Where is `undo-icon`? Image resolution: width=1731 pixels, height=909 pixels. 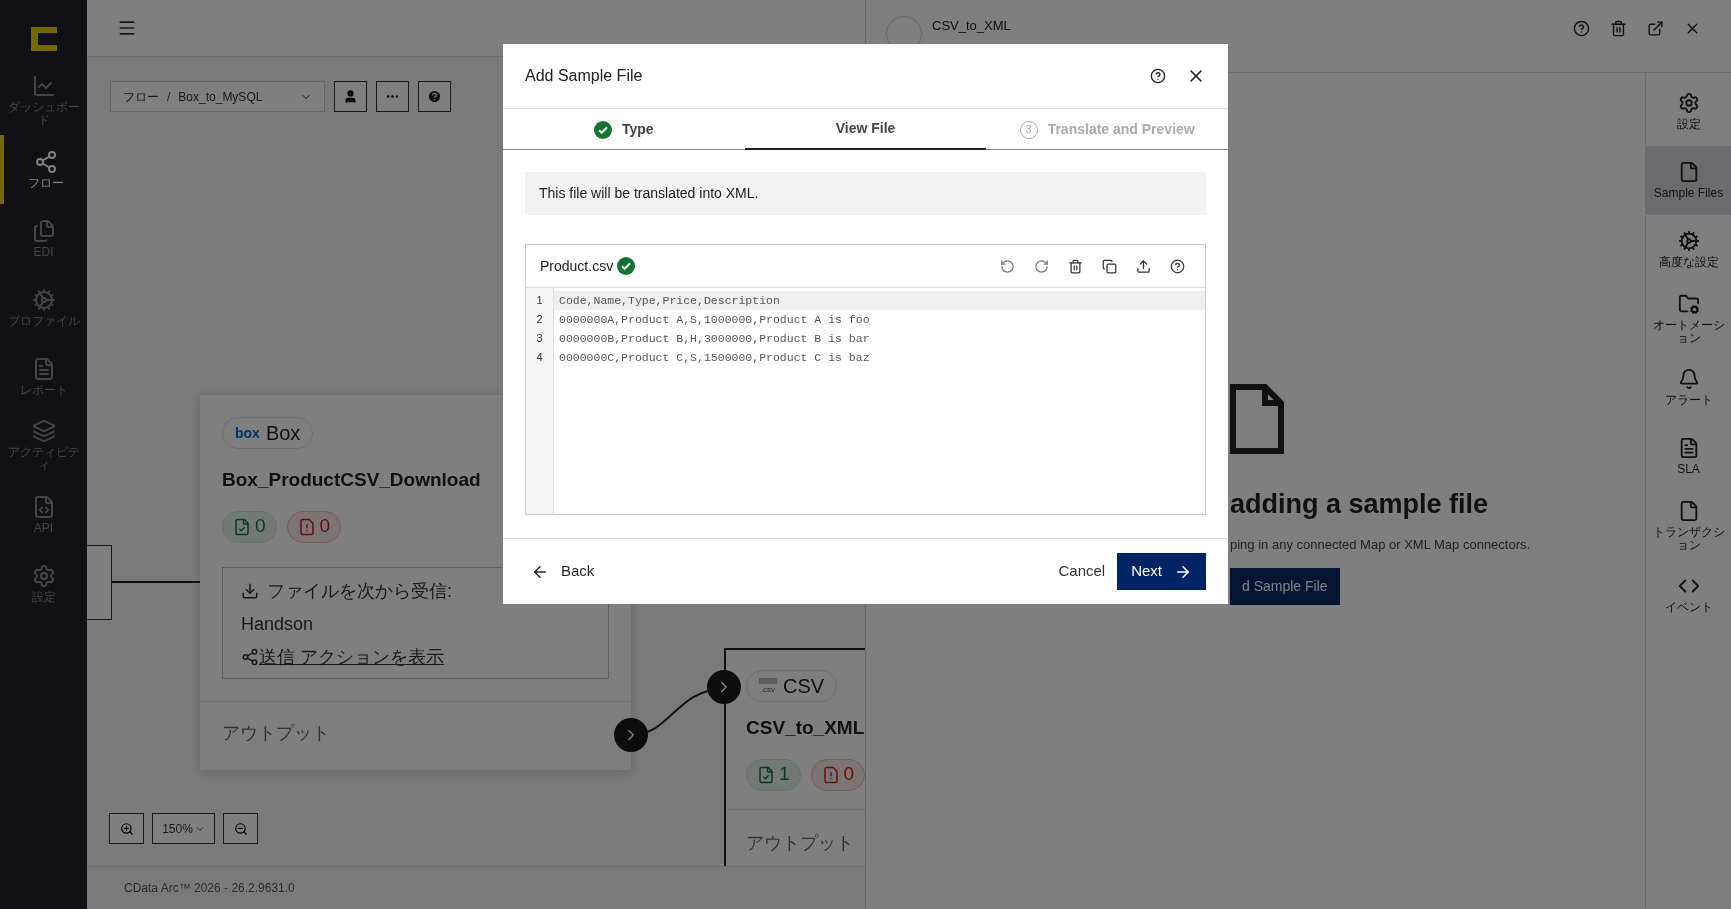
undo-icon is located at coordinates (1007, 266).